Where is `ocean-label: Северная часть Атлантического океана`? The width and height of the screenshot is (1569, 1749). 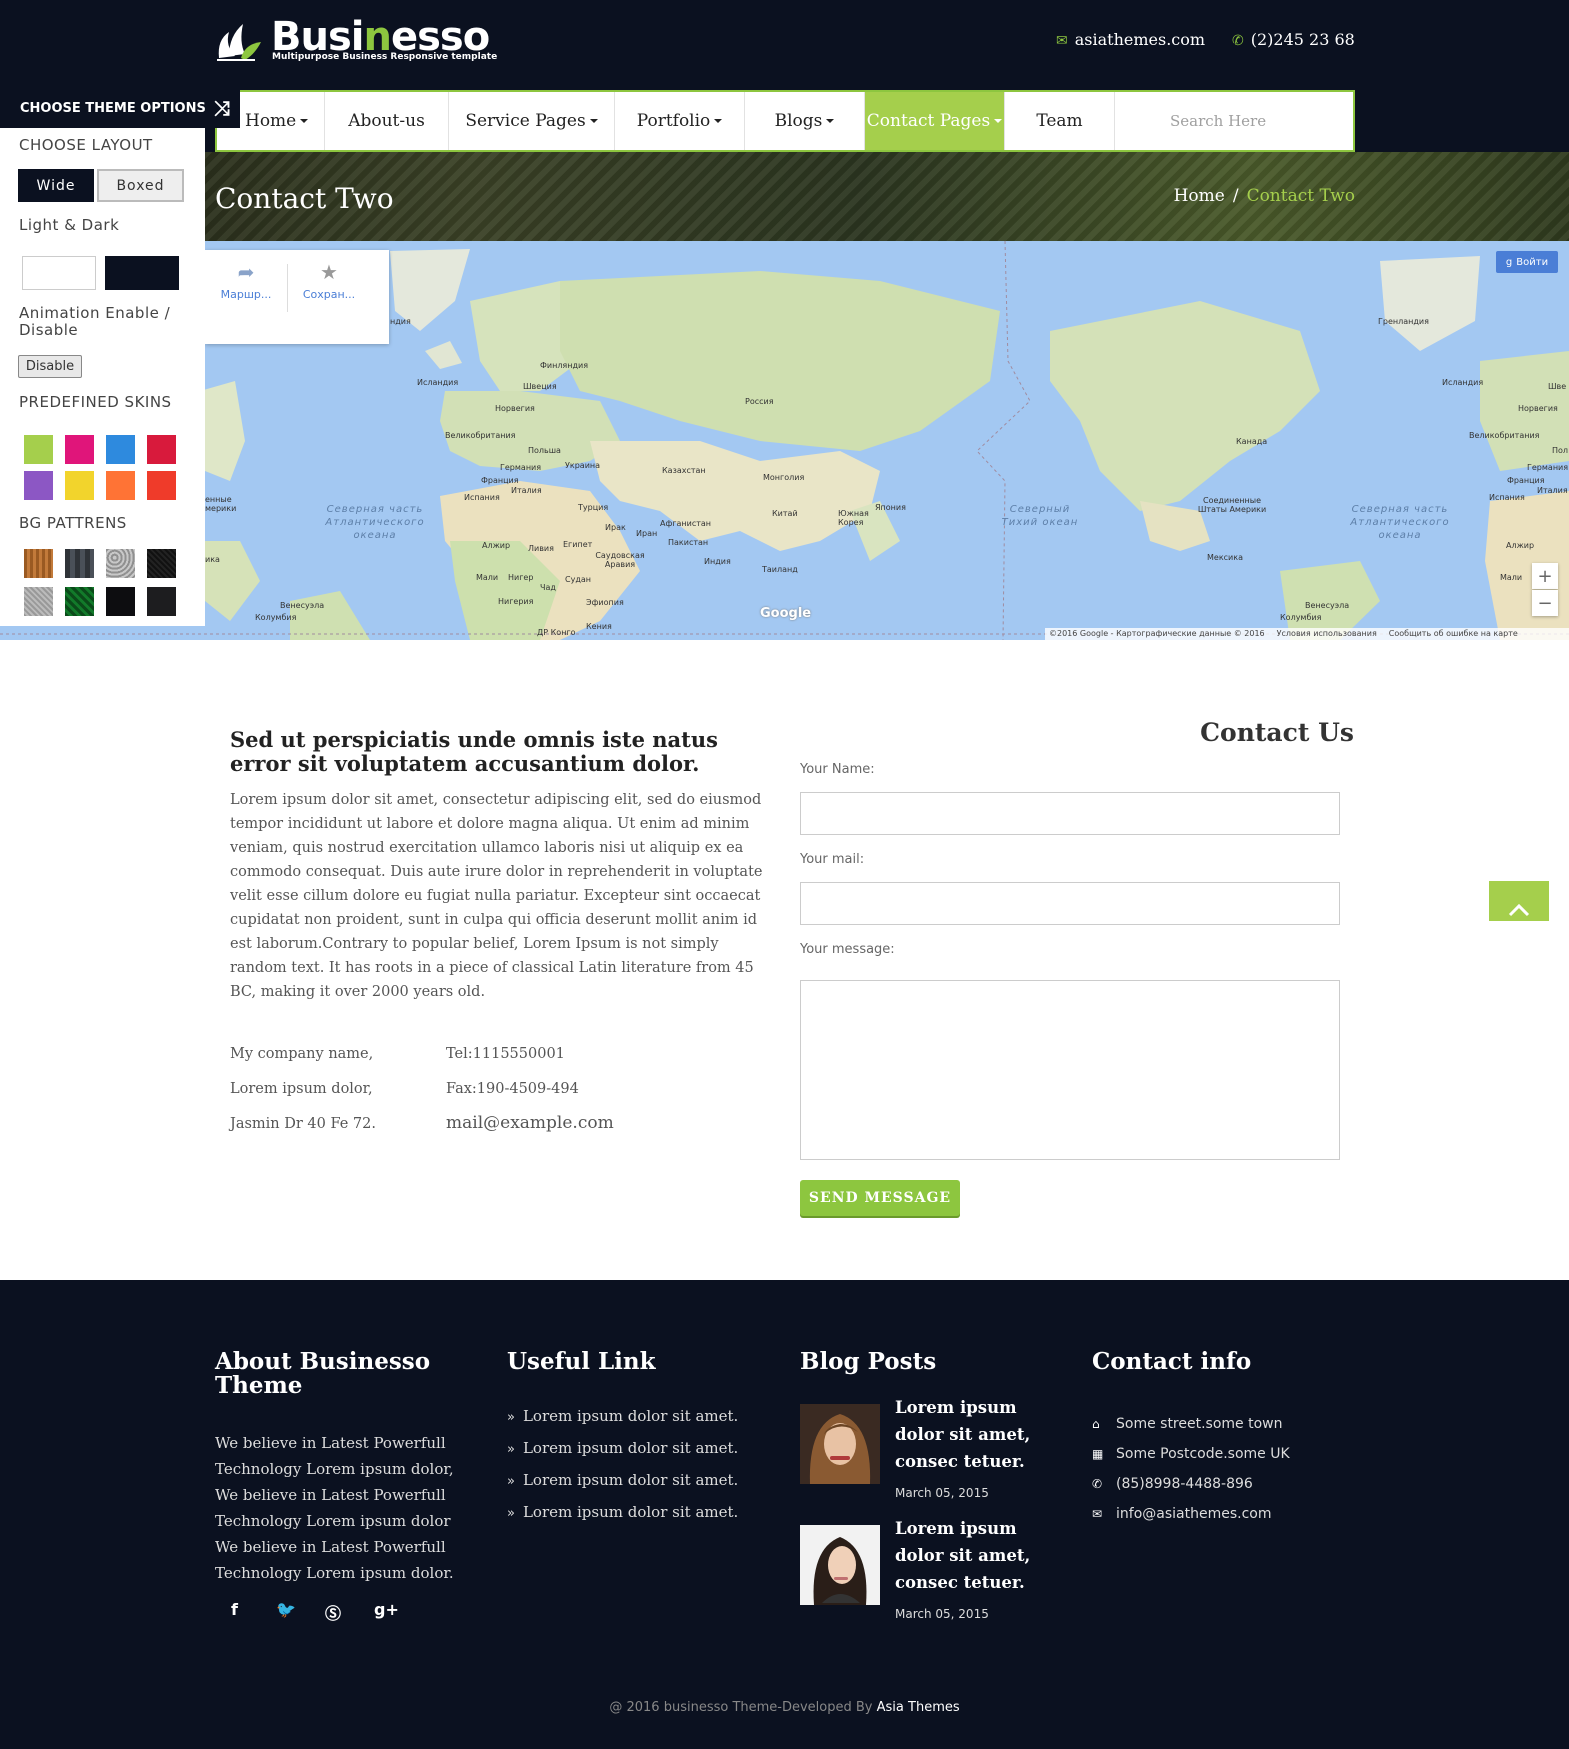
ocean-label: Северная часть Атлантического океана is located at coordinates (1400, 522).